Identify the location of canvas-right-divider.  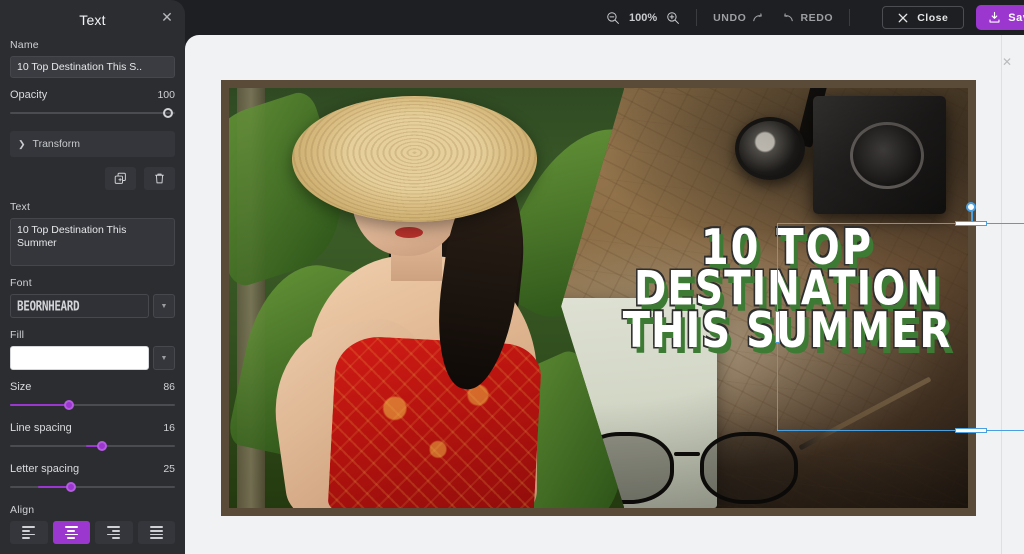
(1001, 294).